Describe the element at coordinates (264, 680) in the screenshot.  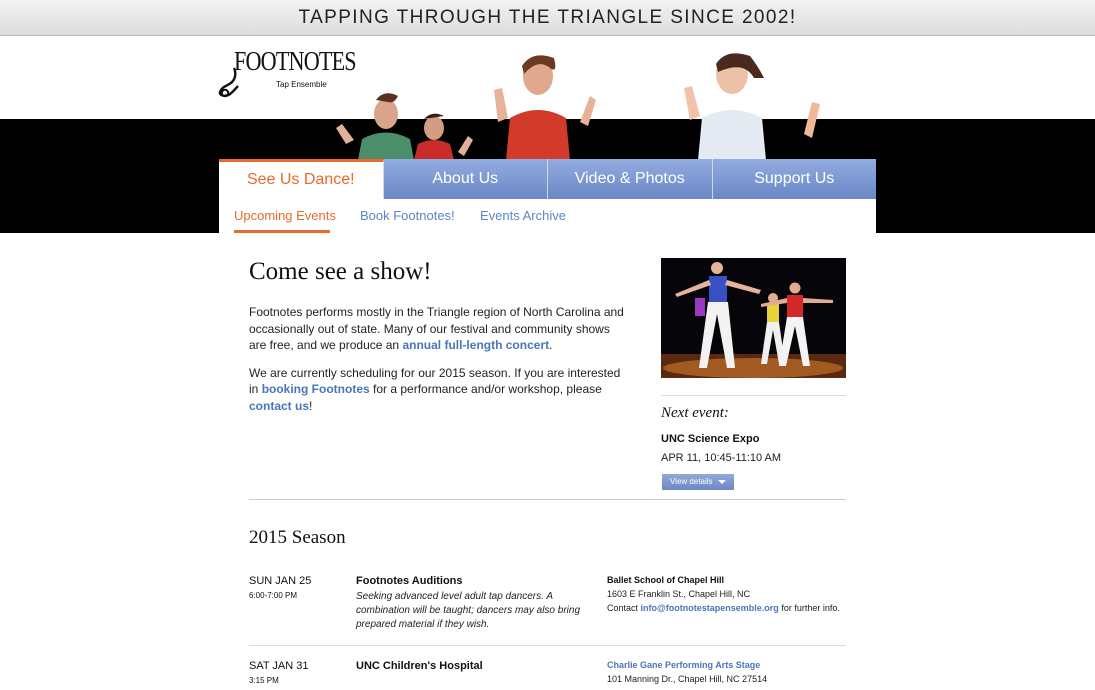
I see `event-time: 3:15 PM` at that location.